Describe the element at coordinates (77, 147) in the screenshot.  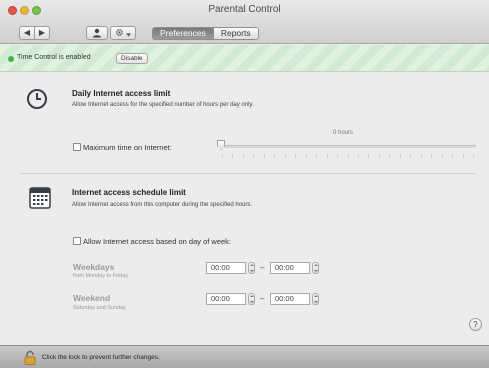
I see `max-time-checkbox` at that location.